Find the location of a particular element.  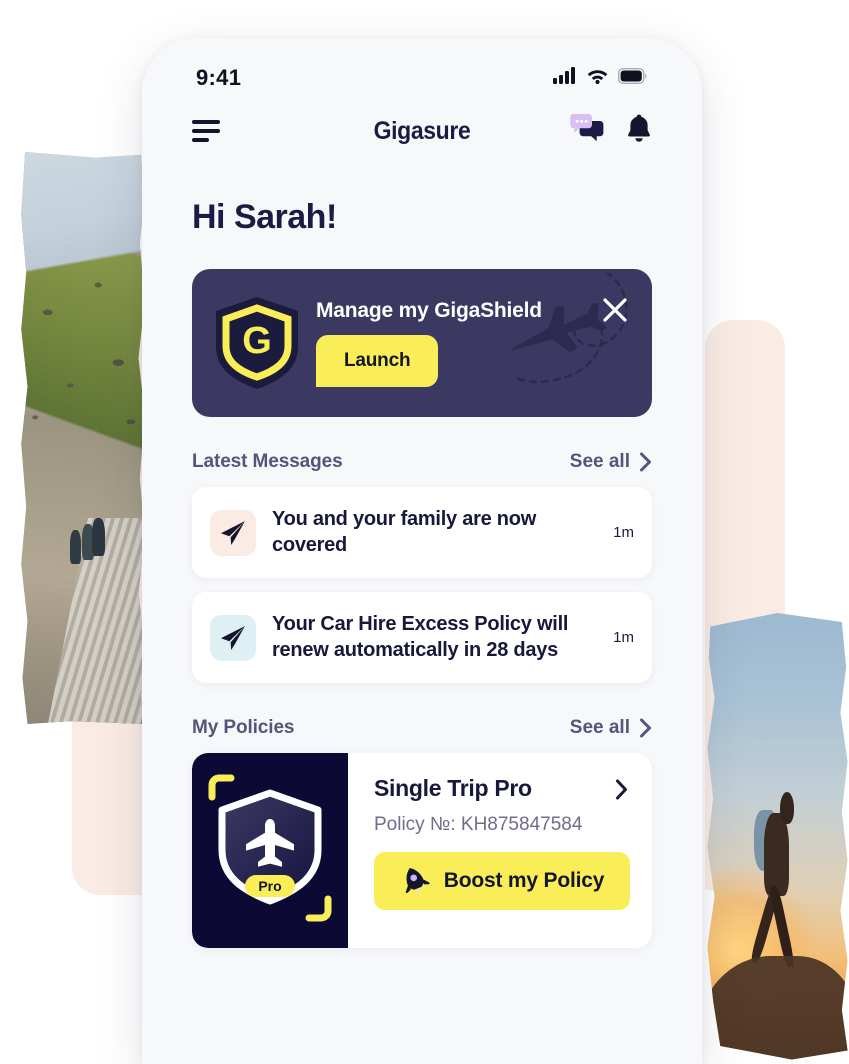

bell-icon is located at coordinates (639, 131).